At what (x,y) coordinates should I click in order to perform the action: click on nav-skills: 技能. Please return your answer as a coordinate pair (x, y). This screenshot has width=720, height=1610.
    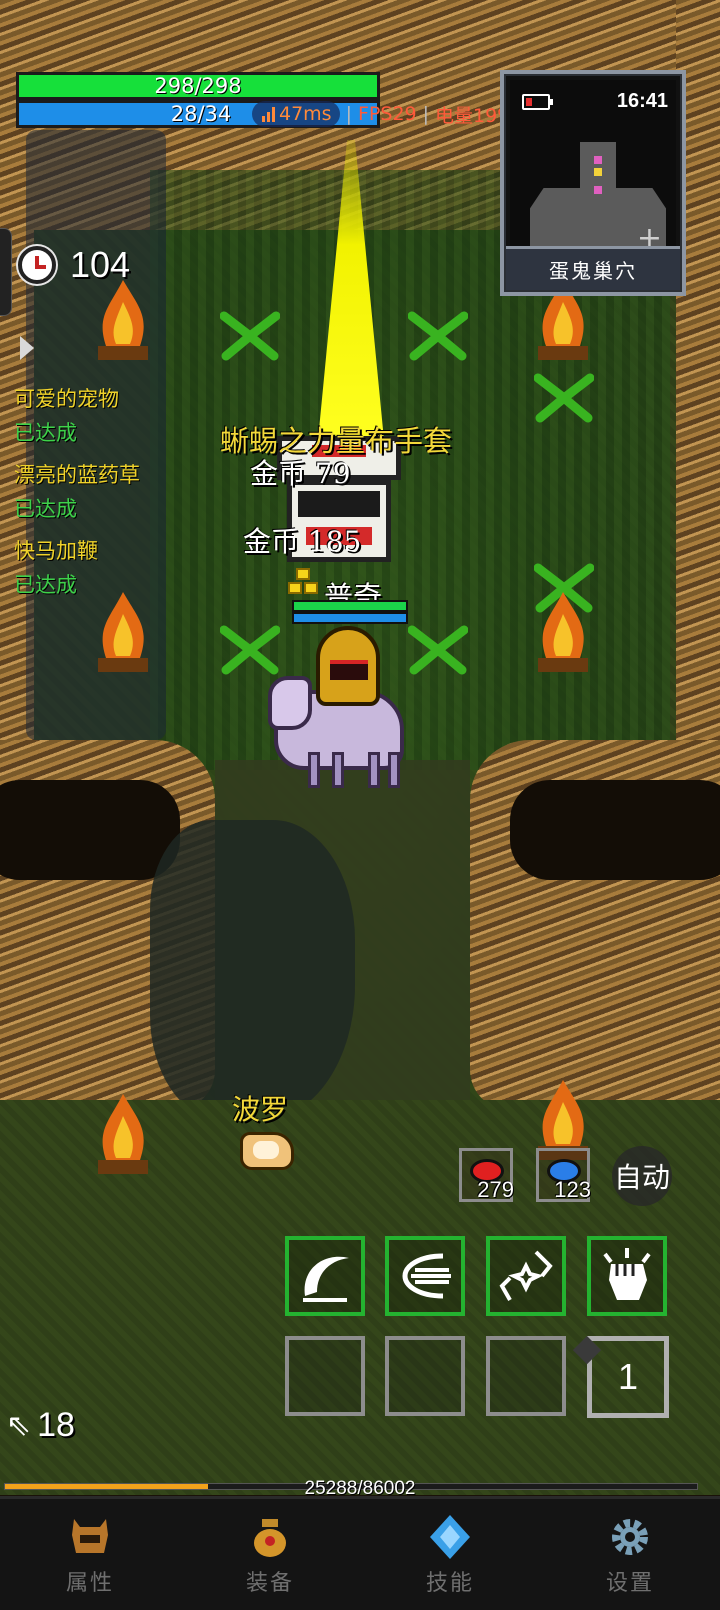
    Looking at the image, I should click on (450, 1554).